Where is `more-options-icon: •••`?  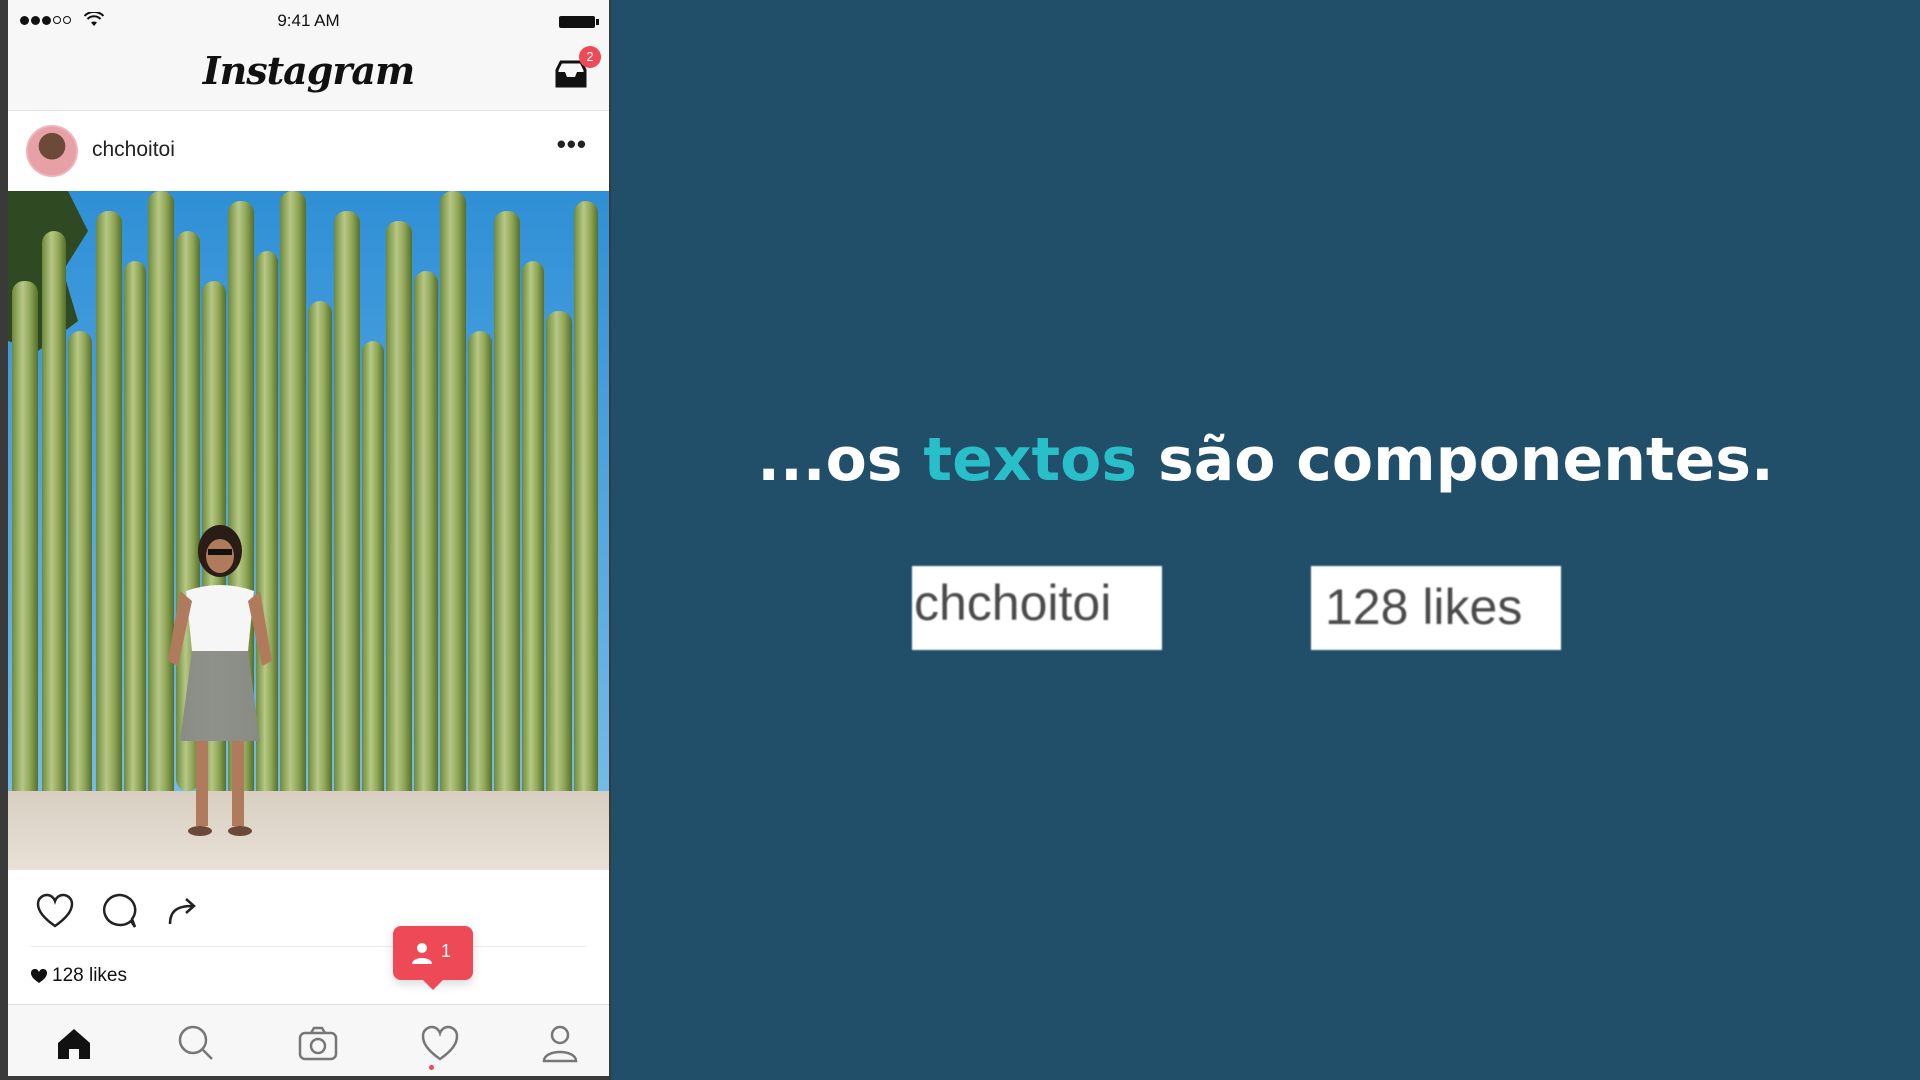
more-options-icon: ••• is located at coordinates (572, 144).